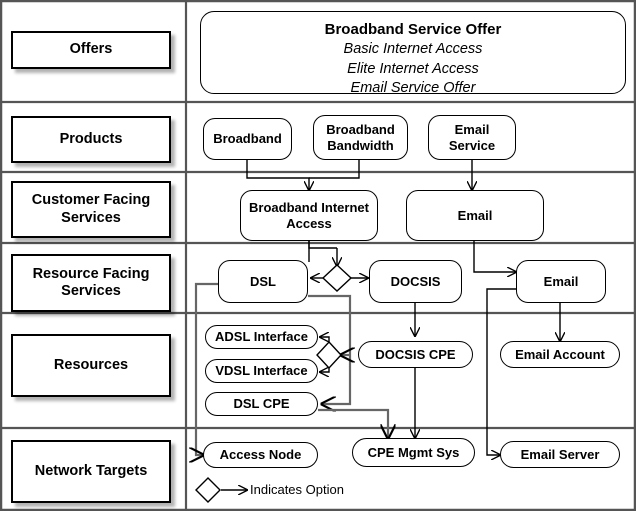  I want to click on layer-label-offers: Offers, so click(91, 50).